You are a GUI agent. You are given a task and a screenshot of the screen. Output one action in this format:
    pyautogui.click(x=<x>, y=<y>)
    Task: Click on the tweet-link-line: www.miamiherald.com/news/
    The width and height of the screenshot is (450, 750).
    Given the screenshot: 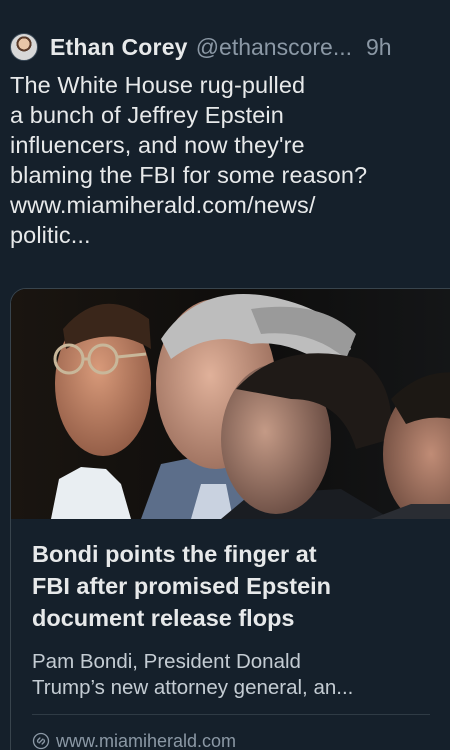 What is the action you would take?
    pyautogui.click(x=225, y=205)
    